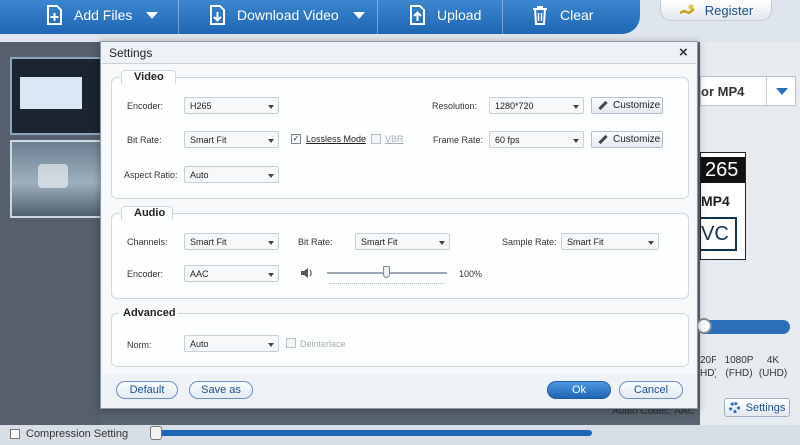 The width and height of the screenshot is (800, 445). Describe the element at coordinates (536, 105) in the screenshot. I see `resolution-select: 1280*720` at that location.